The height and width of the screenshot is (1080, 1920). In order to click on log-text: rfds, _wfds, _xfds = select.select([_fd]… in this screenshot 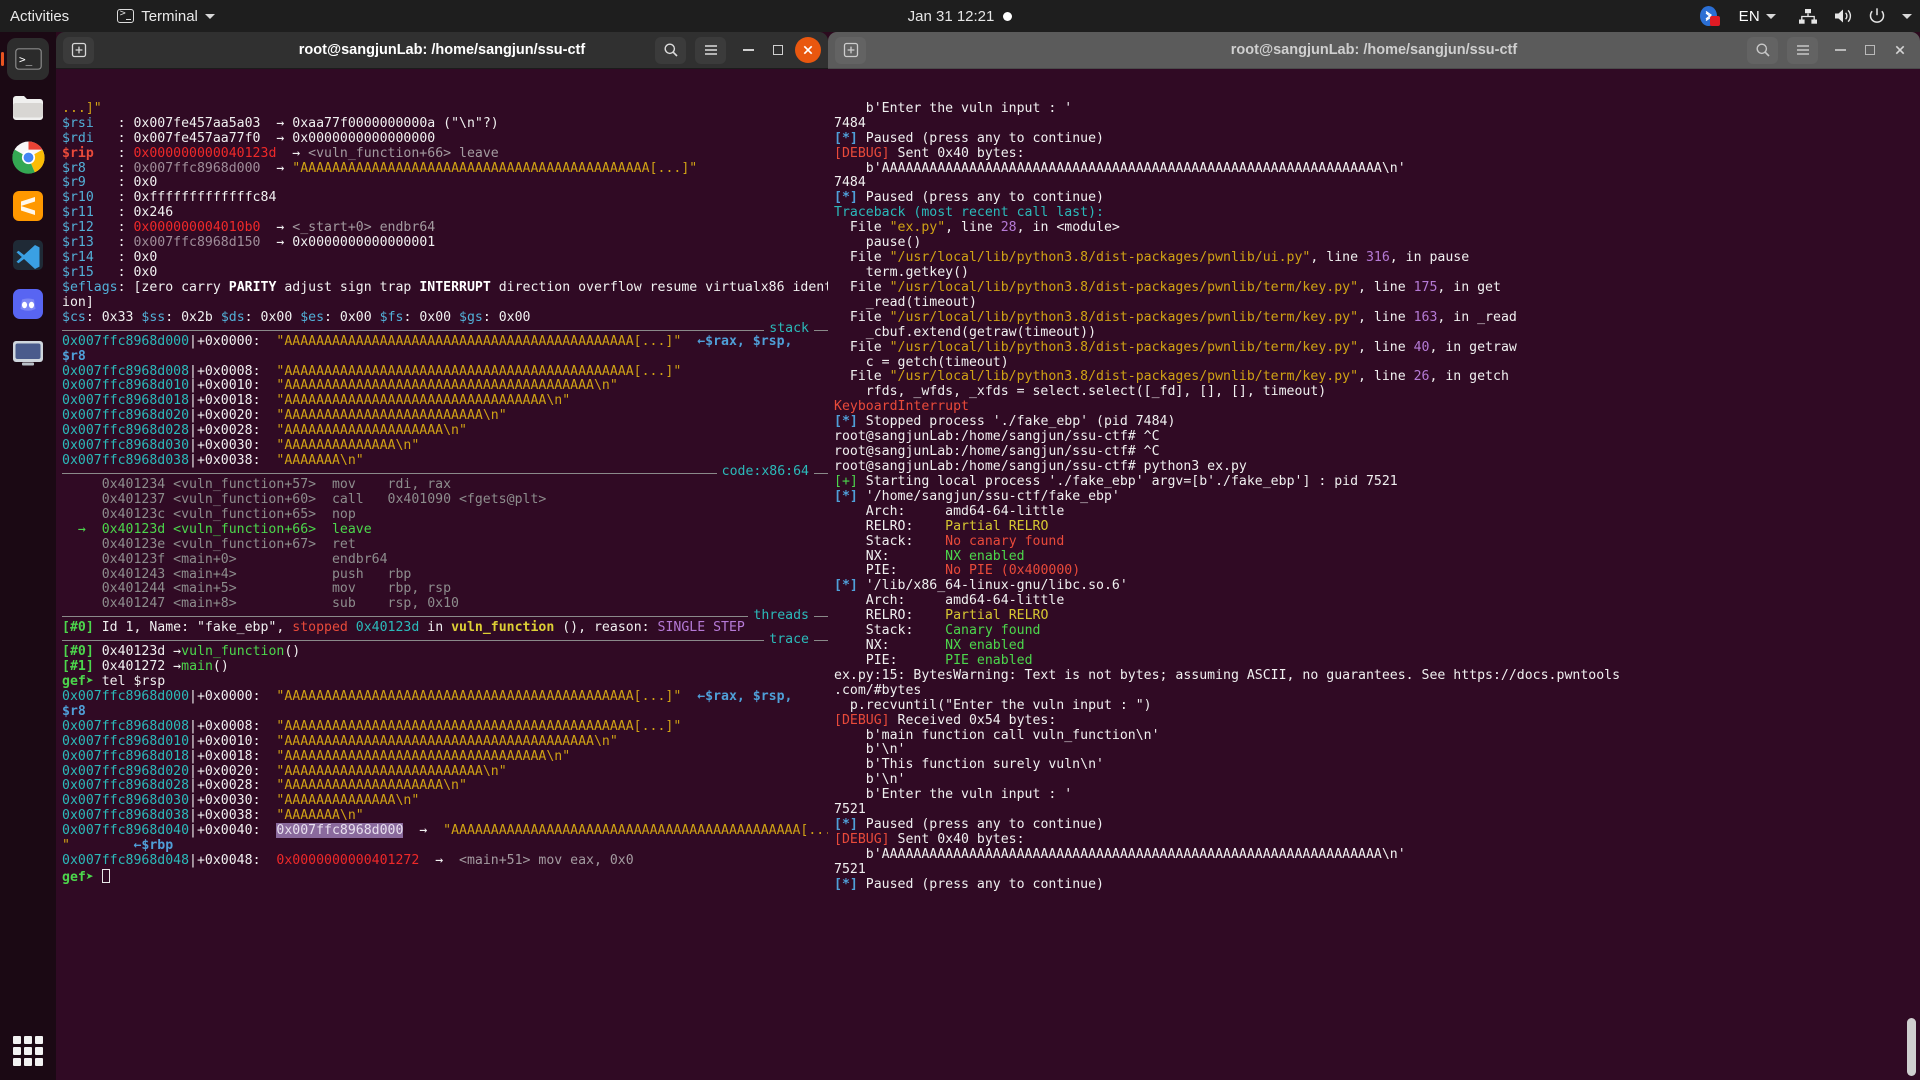, I will do `click(1080, 392)`.